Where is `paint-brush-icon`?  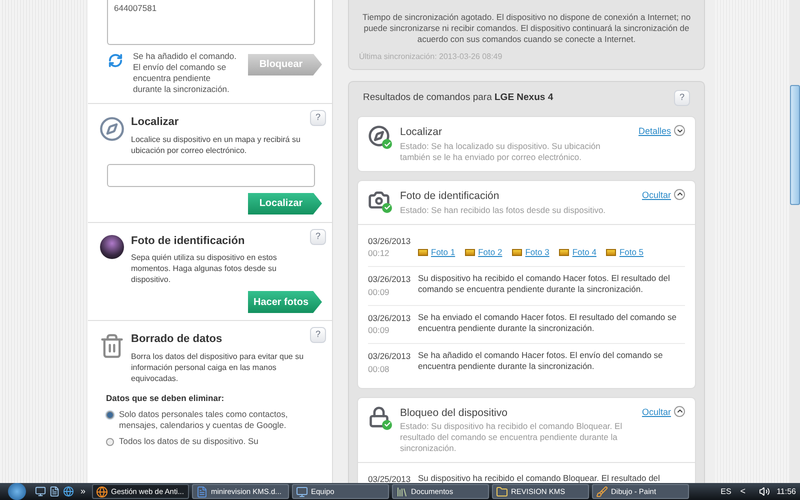 paint-brush-icon is located at coordinates (602, 492).